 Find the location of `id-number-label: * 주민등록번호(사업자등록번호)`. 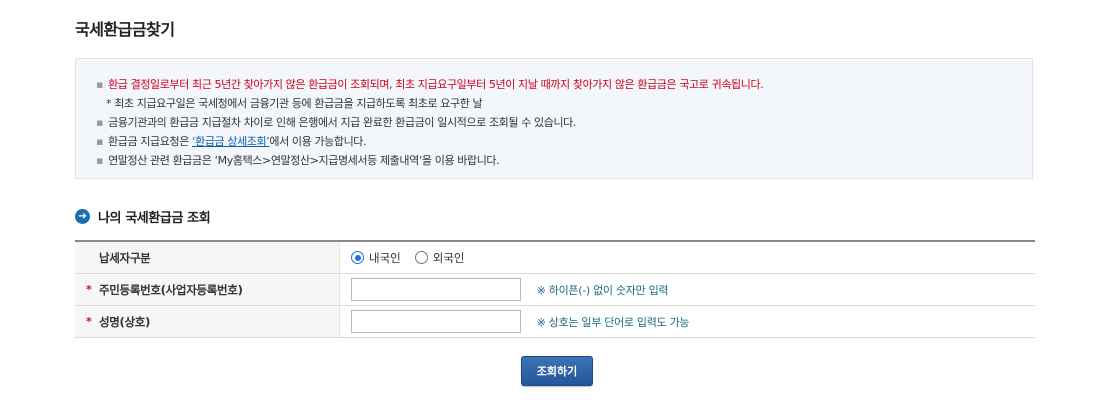

id-number-label: * 주민등록번호(사업자등록번호) is located at coordinates (207, 289).